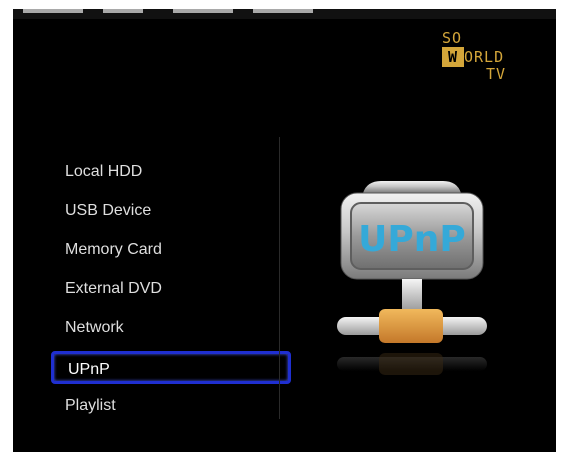 Image resolution: width=568 pixels, height=456 pixels. I want to click on menu-item-network: Network, so click(171, 327).